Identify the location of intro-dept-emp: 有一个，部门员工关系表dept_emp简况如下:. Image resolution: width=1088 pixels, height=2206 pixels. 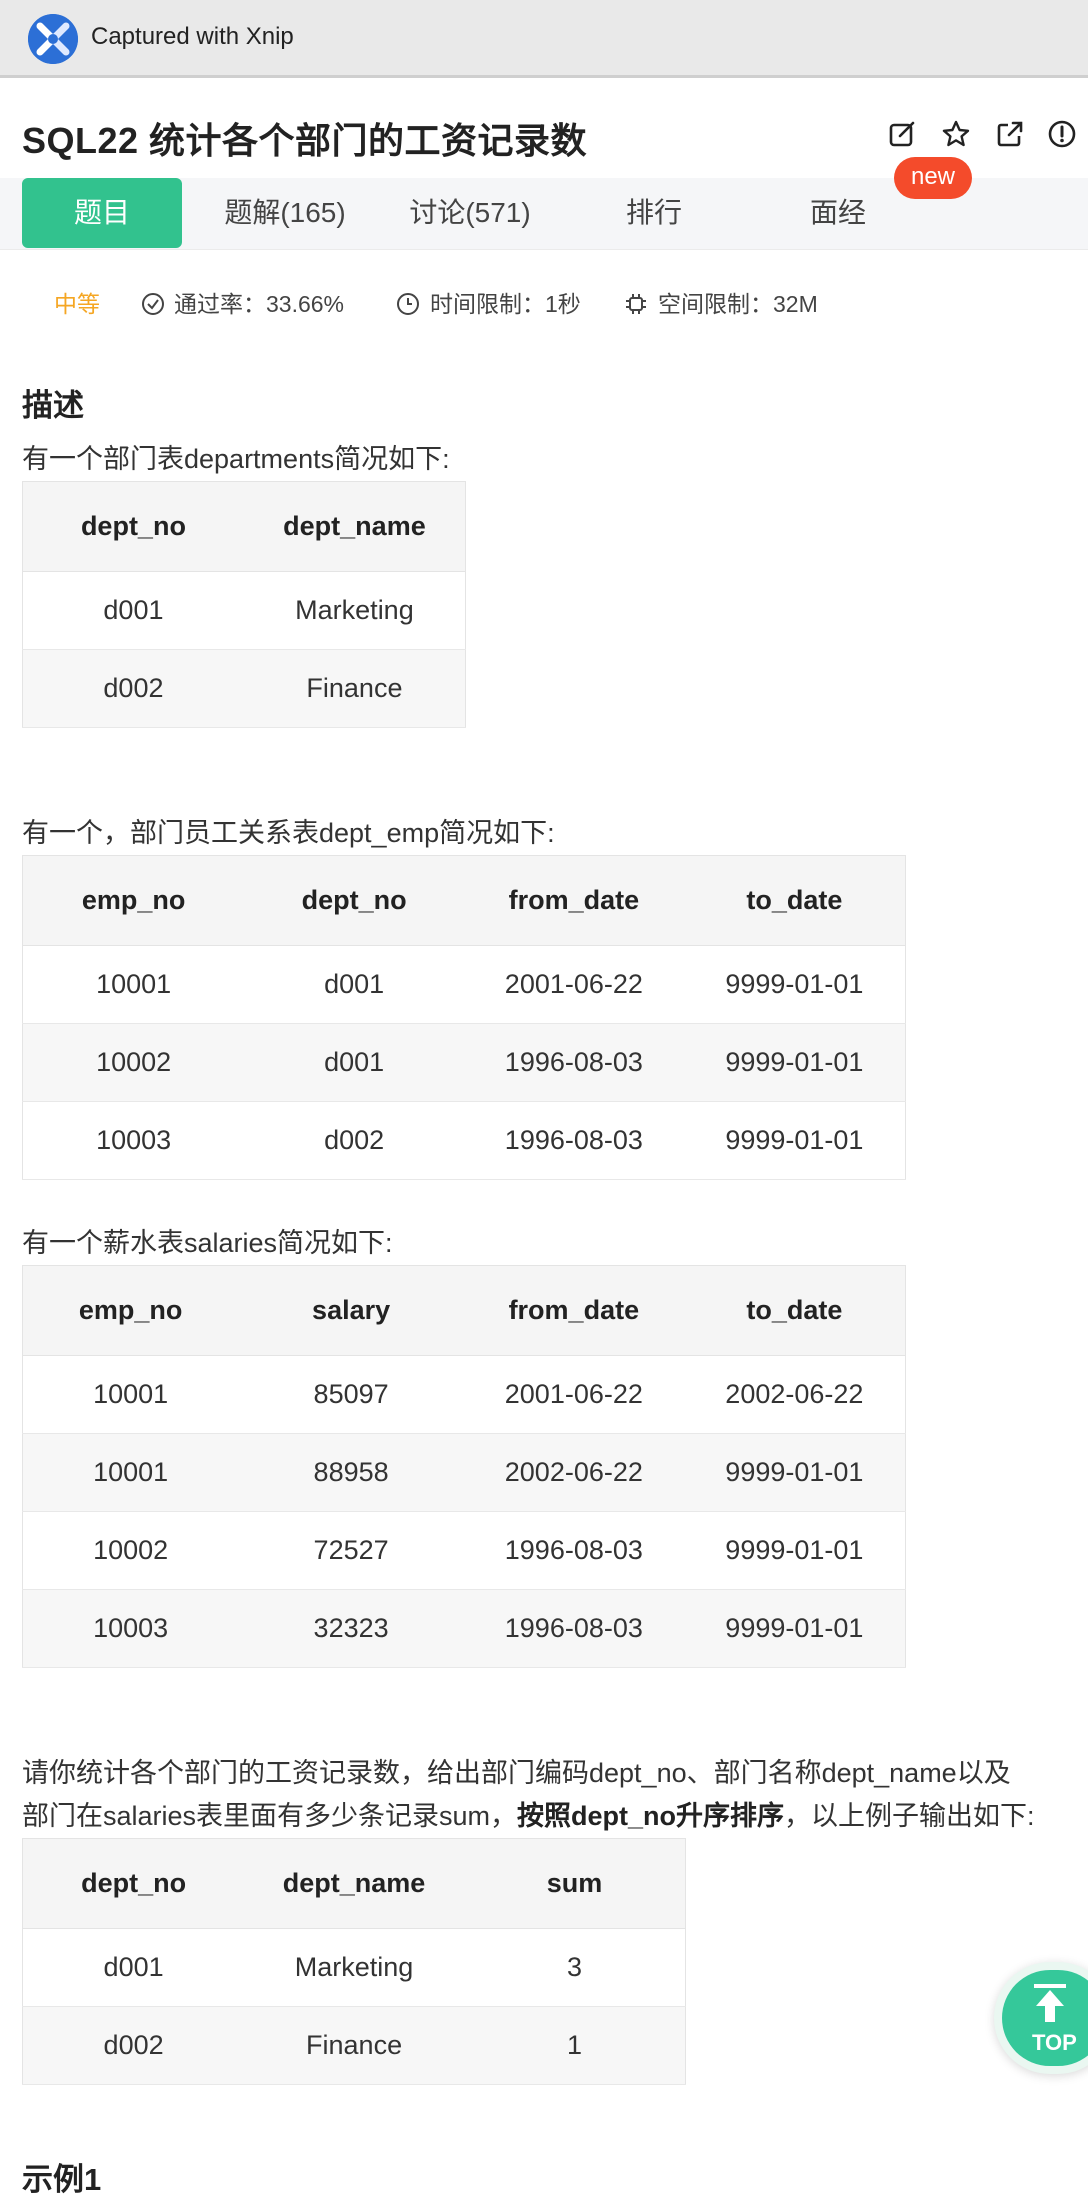
(288, 833).